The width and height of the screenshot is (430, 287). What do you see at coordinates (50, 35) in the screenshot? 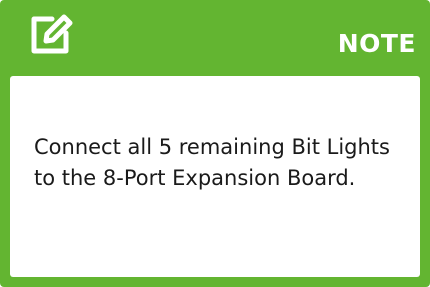
I see `edit-note-icon` at bounding box center [50, 35].